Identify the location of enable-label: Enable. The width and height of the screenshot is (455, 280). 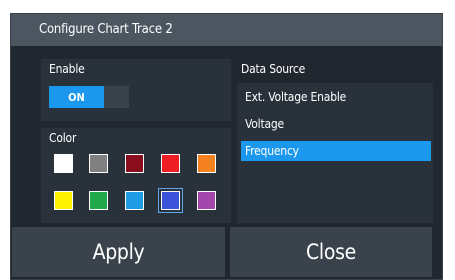
(67, 69).